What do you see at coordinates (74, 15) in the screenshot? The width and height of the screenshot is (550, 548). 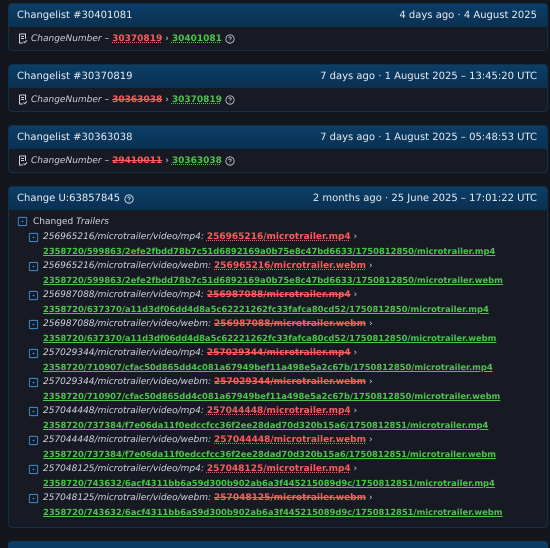 I see `changelist-title: Changelist #30401081` at bounding box center [74, 15].